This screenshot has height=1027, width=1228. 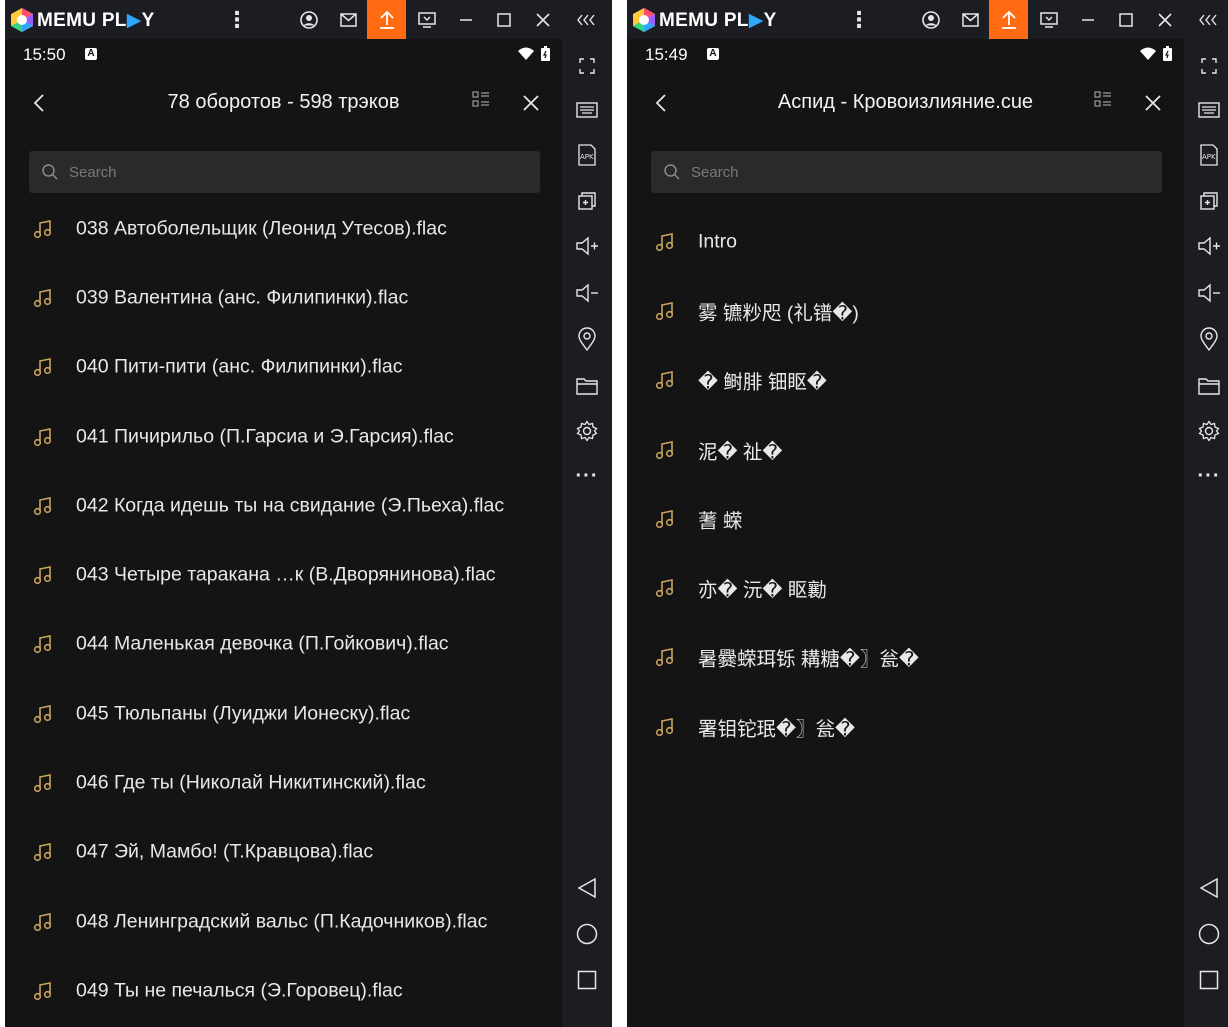 I want to click on app-bar: Аспид - Кровоизлияние.cue, so click(x=905, y=103).